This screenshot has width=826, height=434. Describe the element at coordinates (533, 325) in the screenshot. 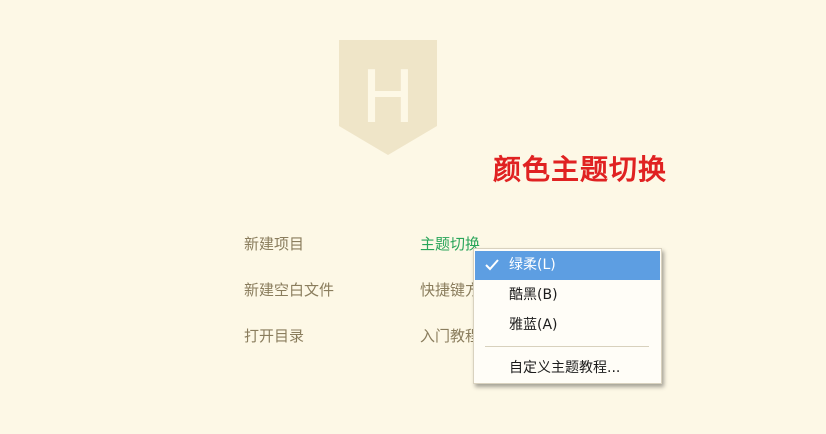

I see `theme-option-label: 雅蓝(A)` at that location.